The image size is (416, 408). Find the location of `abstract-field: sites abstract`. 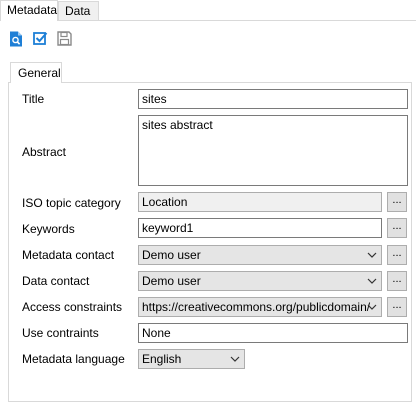

abstract-field: sites abstract is located at coordinates (273, 150).